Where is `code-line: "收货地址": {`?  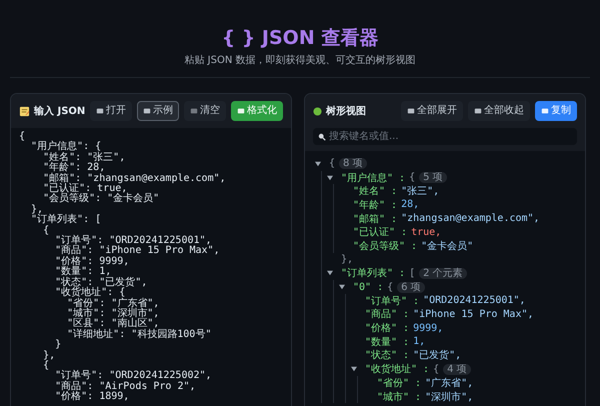
code-line: "收货地址": { is located at coordinates (90, 293).